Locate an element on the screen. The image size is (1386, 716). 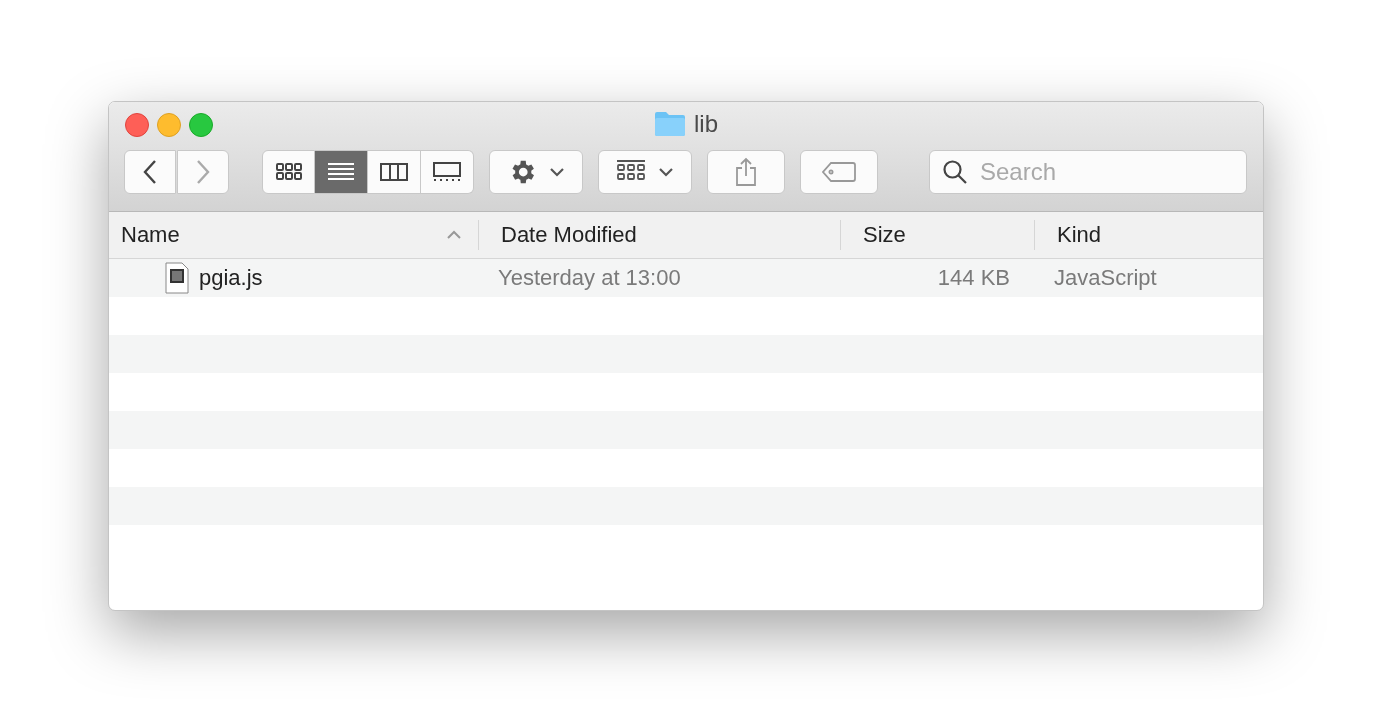
action-menu-button is located at coordinates (536, 172).